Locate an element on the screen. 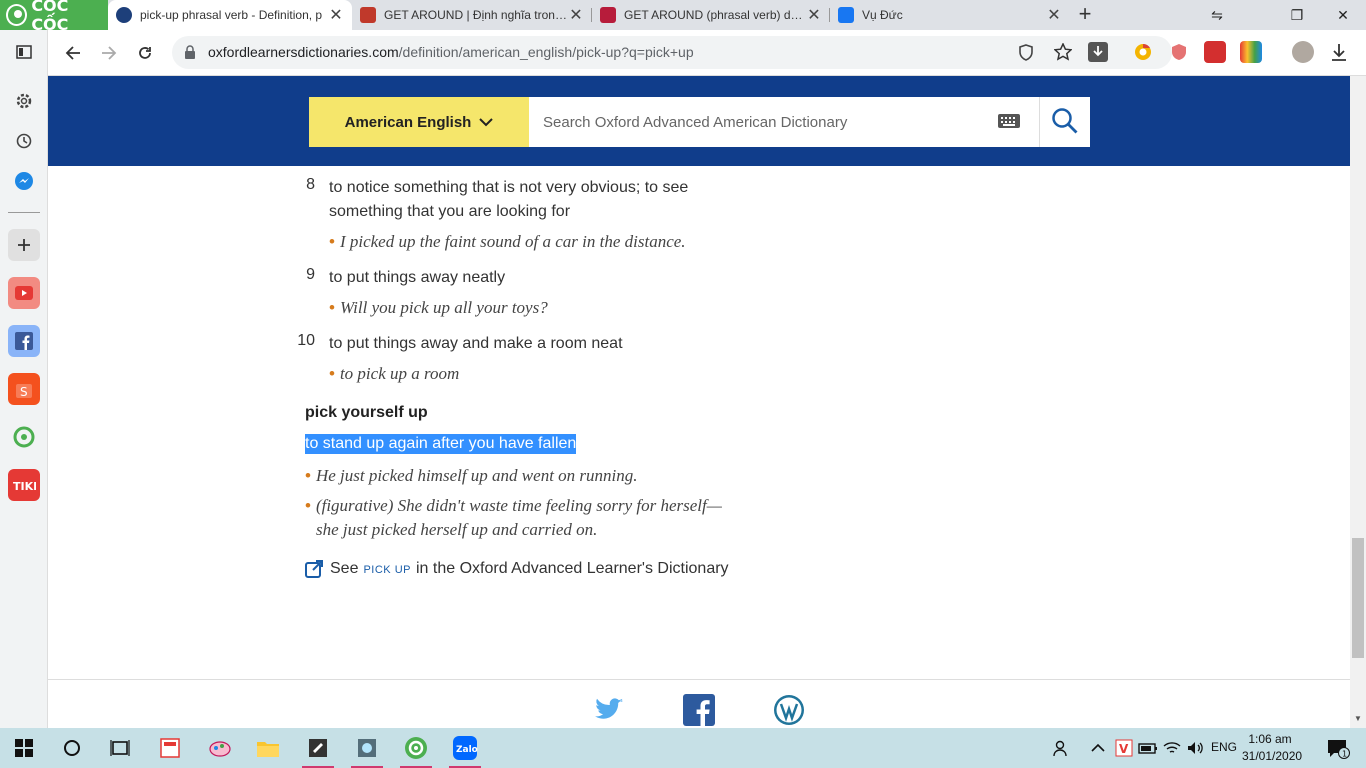 The image size is (1366, 768). search-box is located at coordinates (784, 122).